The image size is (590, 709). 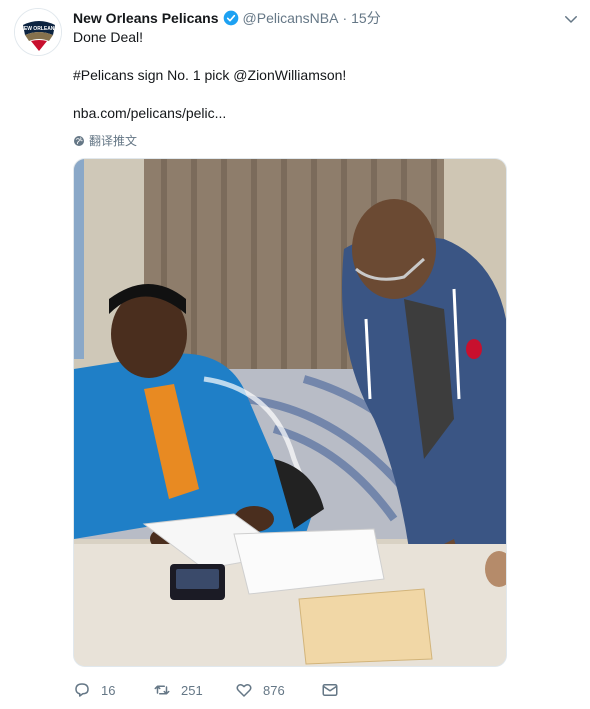 I want to click on chevron-down-icon, so click(x=571, y=19).